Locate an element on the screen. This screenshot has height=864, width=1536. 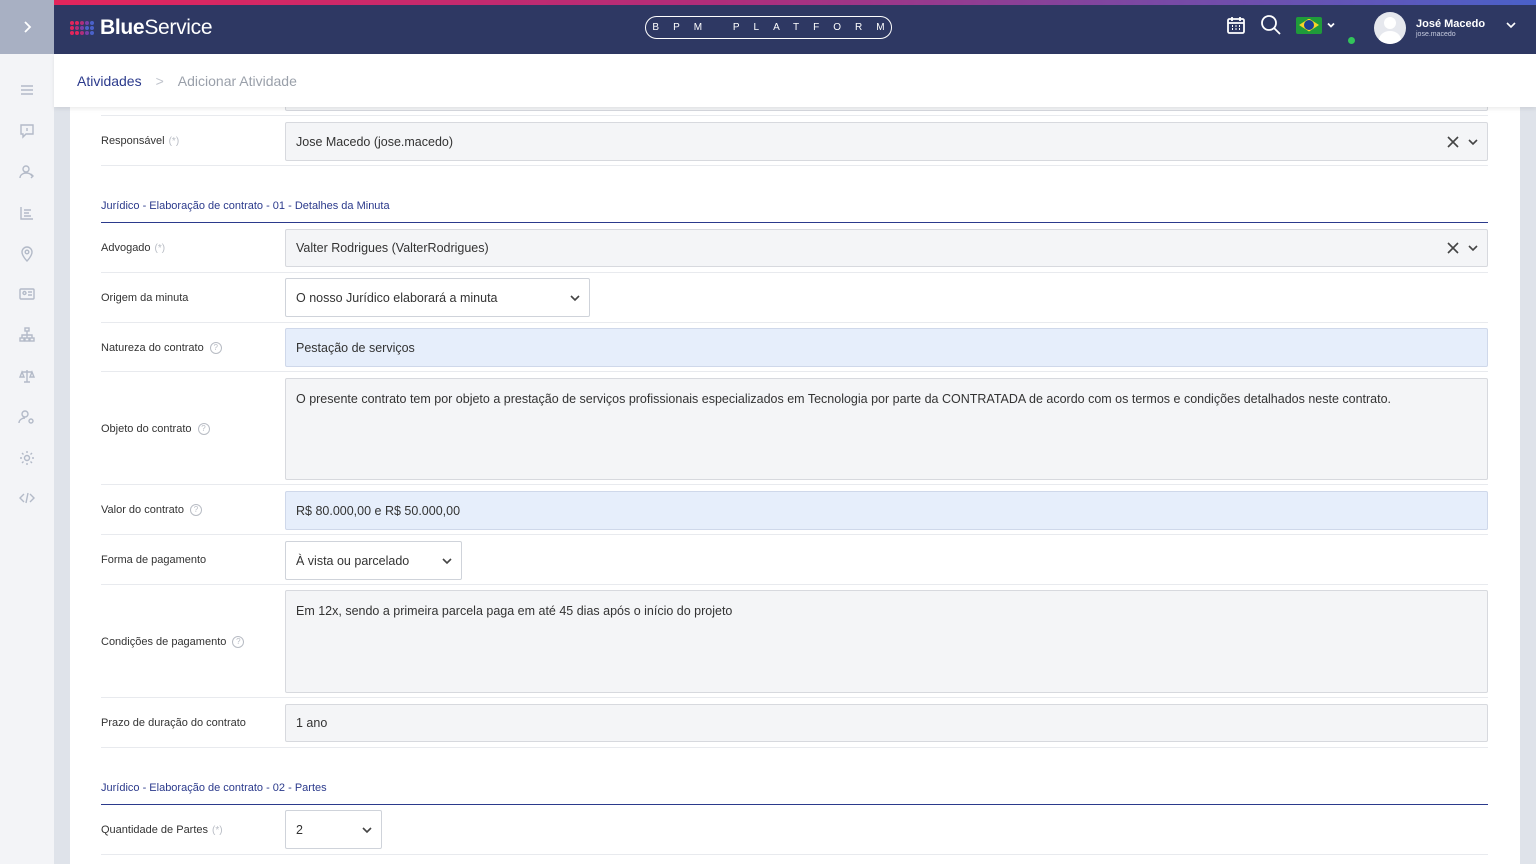
prazo-value: 1 ano is located at coordinates (312, 723).